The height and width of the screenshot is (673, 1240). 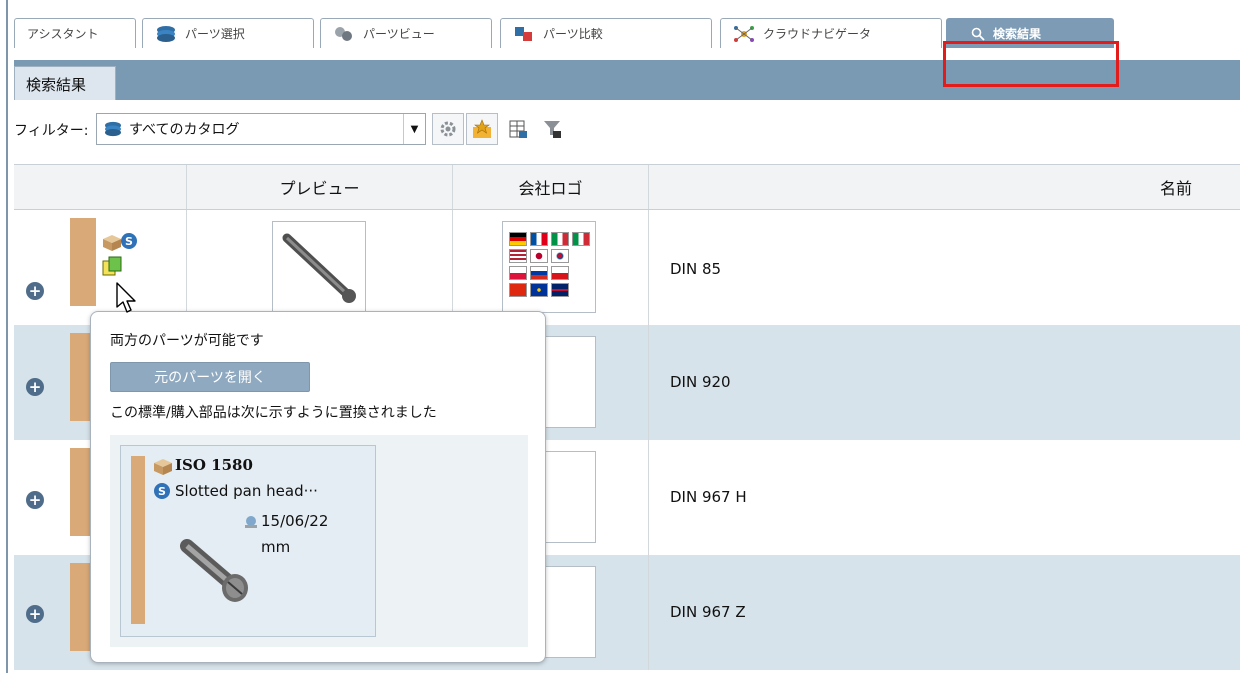 I want to click on table-header: プレビュー 会社ロゴ 名前, so click(x=627, y=187).